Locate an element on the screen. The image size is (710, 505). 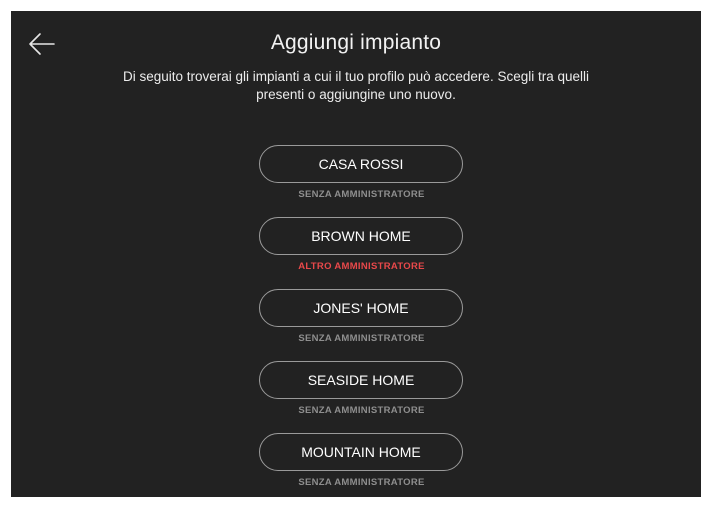
plant-item-casa-rossi: CASA ROSSI SENZA AMMINISTRATORE is located at coordinates (362, 181).